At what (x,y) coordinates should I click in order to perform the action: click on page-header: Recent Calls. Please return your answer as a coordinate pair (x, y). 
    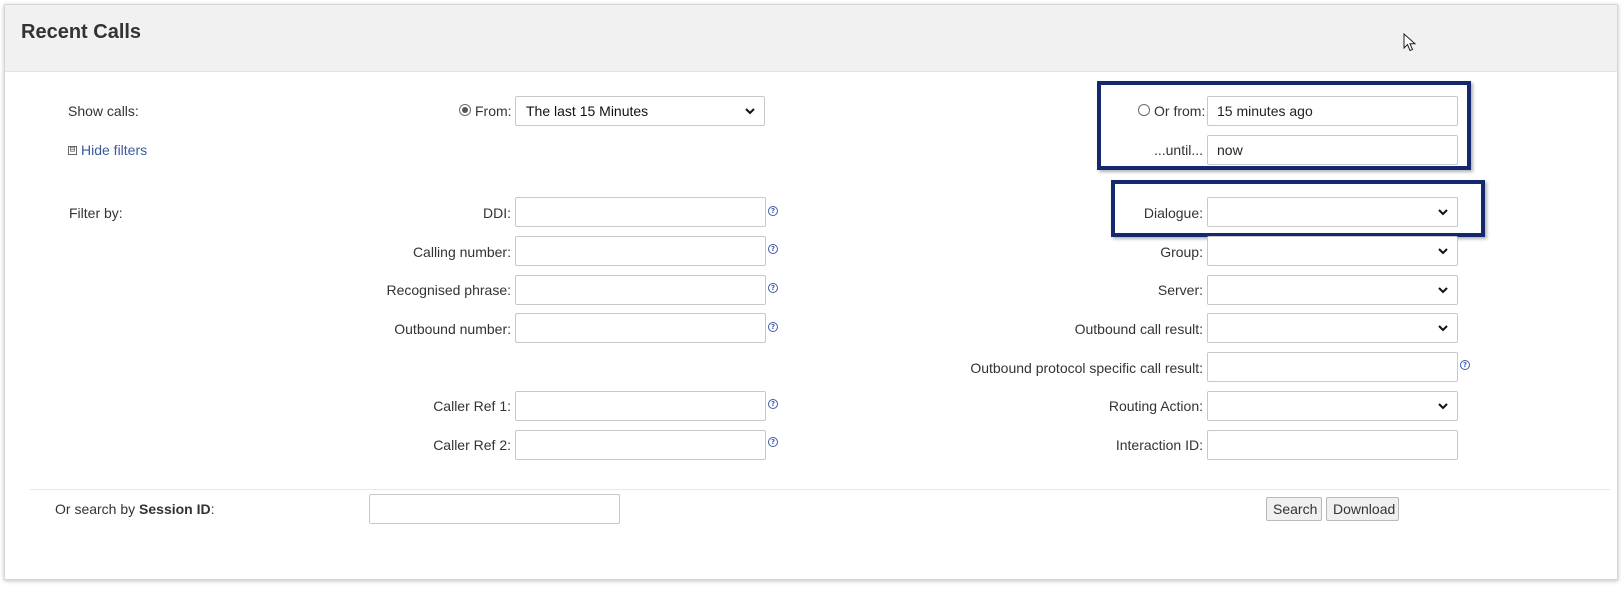
    Looking at the image, I should click on (811, 38).